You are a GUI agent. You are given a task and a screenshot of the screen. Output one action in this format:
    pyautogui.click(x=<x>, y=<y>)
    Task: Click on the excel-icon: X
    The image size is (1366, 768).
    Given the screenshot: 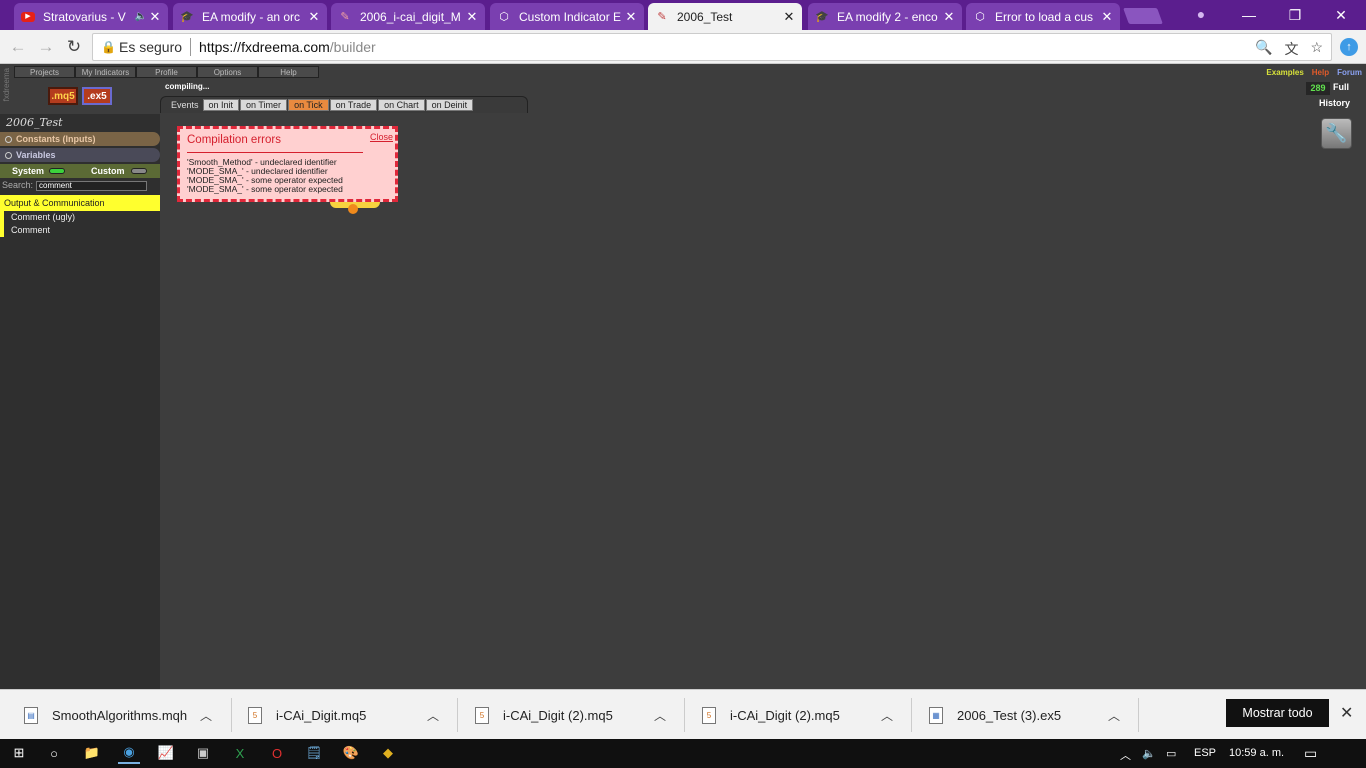 What is the action you would take?
    pyautogui.click(x=240, y=753)
    